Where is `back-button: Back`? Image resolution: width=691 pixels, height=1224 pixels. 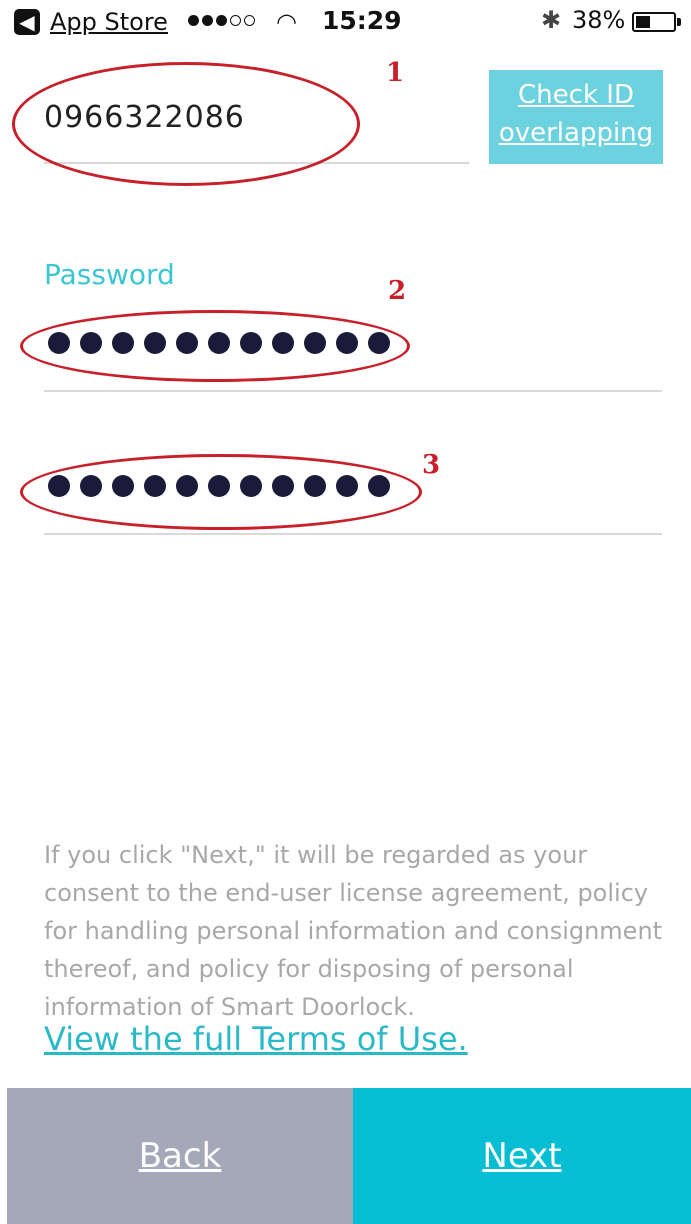
back-button: Back is located at coordinates (180, 1156).